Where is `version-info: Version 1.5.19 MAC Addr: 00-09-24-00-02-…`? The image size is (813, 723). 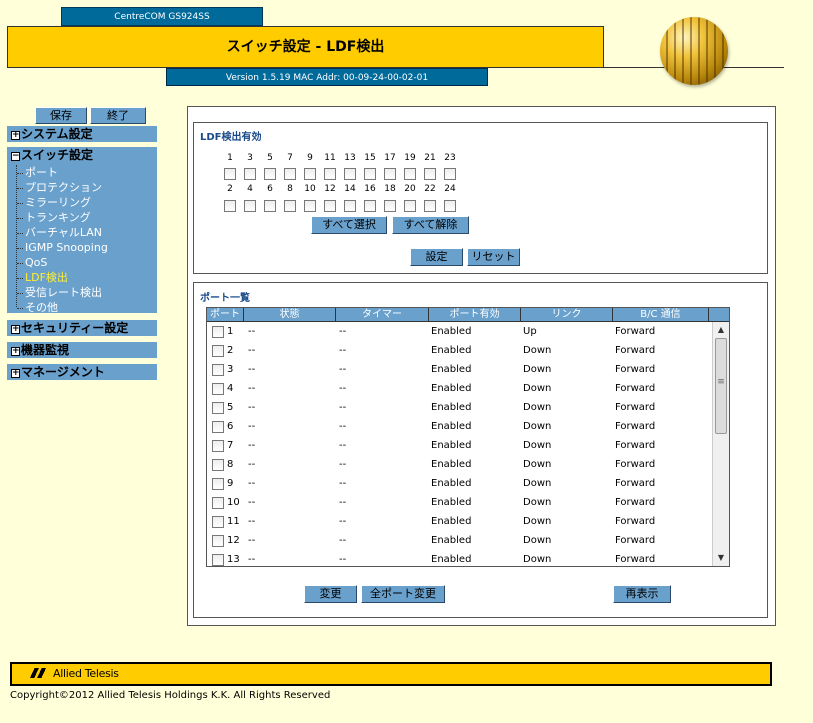
version-info: Version 1.5.19 MAC Addr: 00-09-24-00-02-… is located at coordinates (327, 77).